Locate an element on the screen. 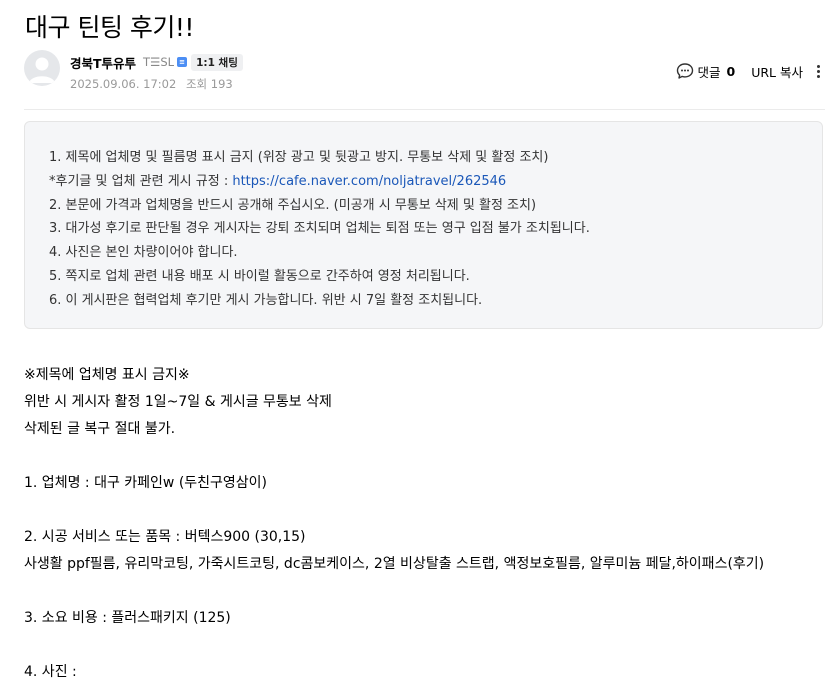 The image size is (825, 686). body-line: 위반 시 게시자 활정 1일~7일 & 게시글 무통보 삭제 is located at coordinates (394, 402).